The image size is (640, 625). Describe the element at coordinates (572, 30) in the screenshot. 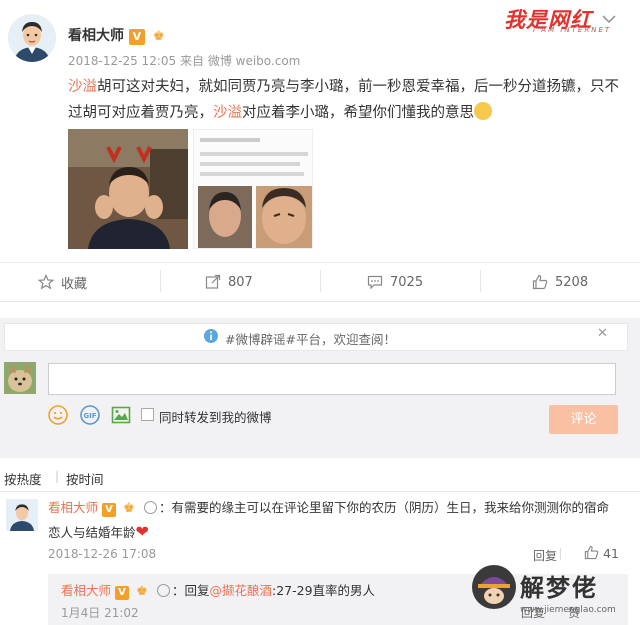

I see `watermark-subtitle: I AM INTERNET` at that location.